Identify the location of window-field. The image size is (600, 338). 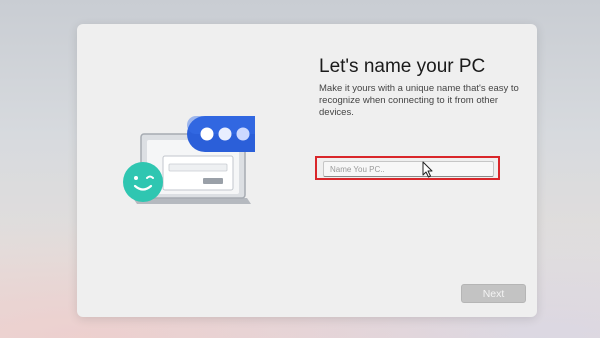
(198, 167).